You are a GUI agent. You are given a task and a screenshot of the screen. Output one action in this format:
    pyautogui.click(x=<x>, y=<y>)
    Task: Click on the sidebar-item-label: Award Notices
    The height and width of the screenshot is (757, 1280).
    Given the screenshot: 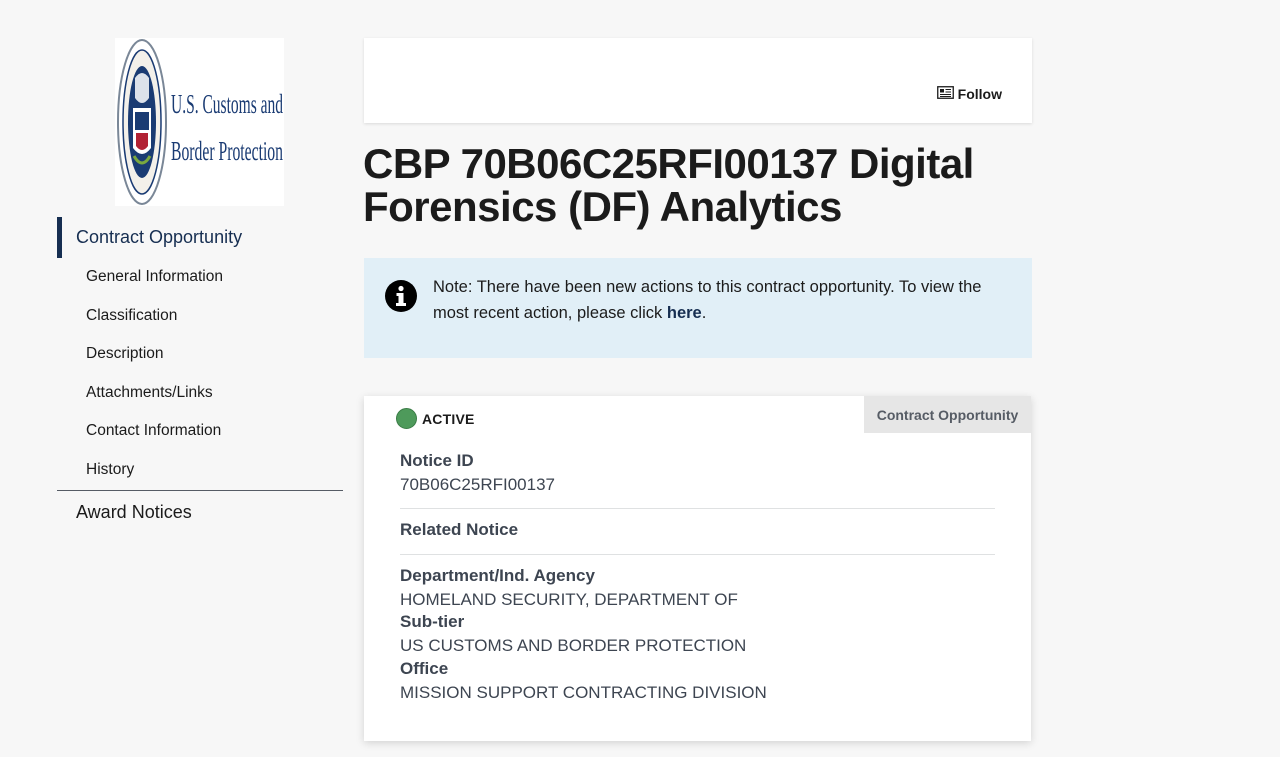 What is the action you would take?
    pyautogui.click(x=134, y=511)
    